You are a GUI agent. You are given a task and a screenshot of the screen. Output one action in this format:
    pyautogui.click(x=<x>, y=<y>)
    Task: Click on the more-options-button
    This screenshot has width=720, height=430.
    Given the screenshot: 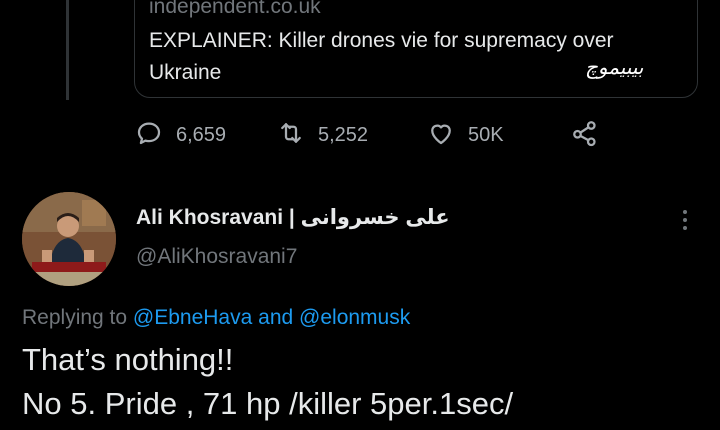 What is the action you would take?
    pyautogui.click(x=685, y=220)
    